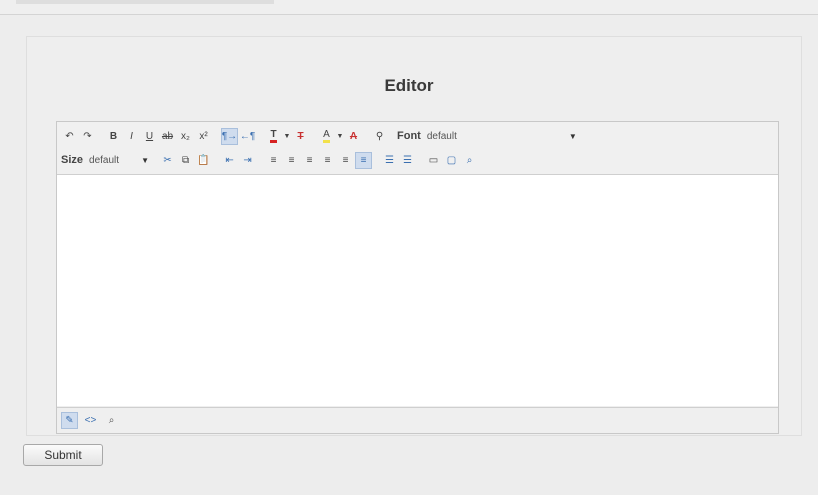 The image size is (818, 495). Describe the element at coordinates (203, 160) in the screenshot. I see `paste-icon: 📋` at that location.